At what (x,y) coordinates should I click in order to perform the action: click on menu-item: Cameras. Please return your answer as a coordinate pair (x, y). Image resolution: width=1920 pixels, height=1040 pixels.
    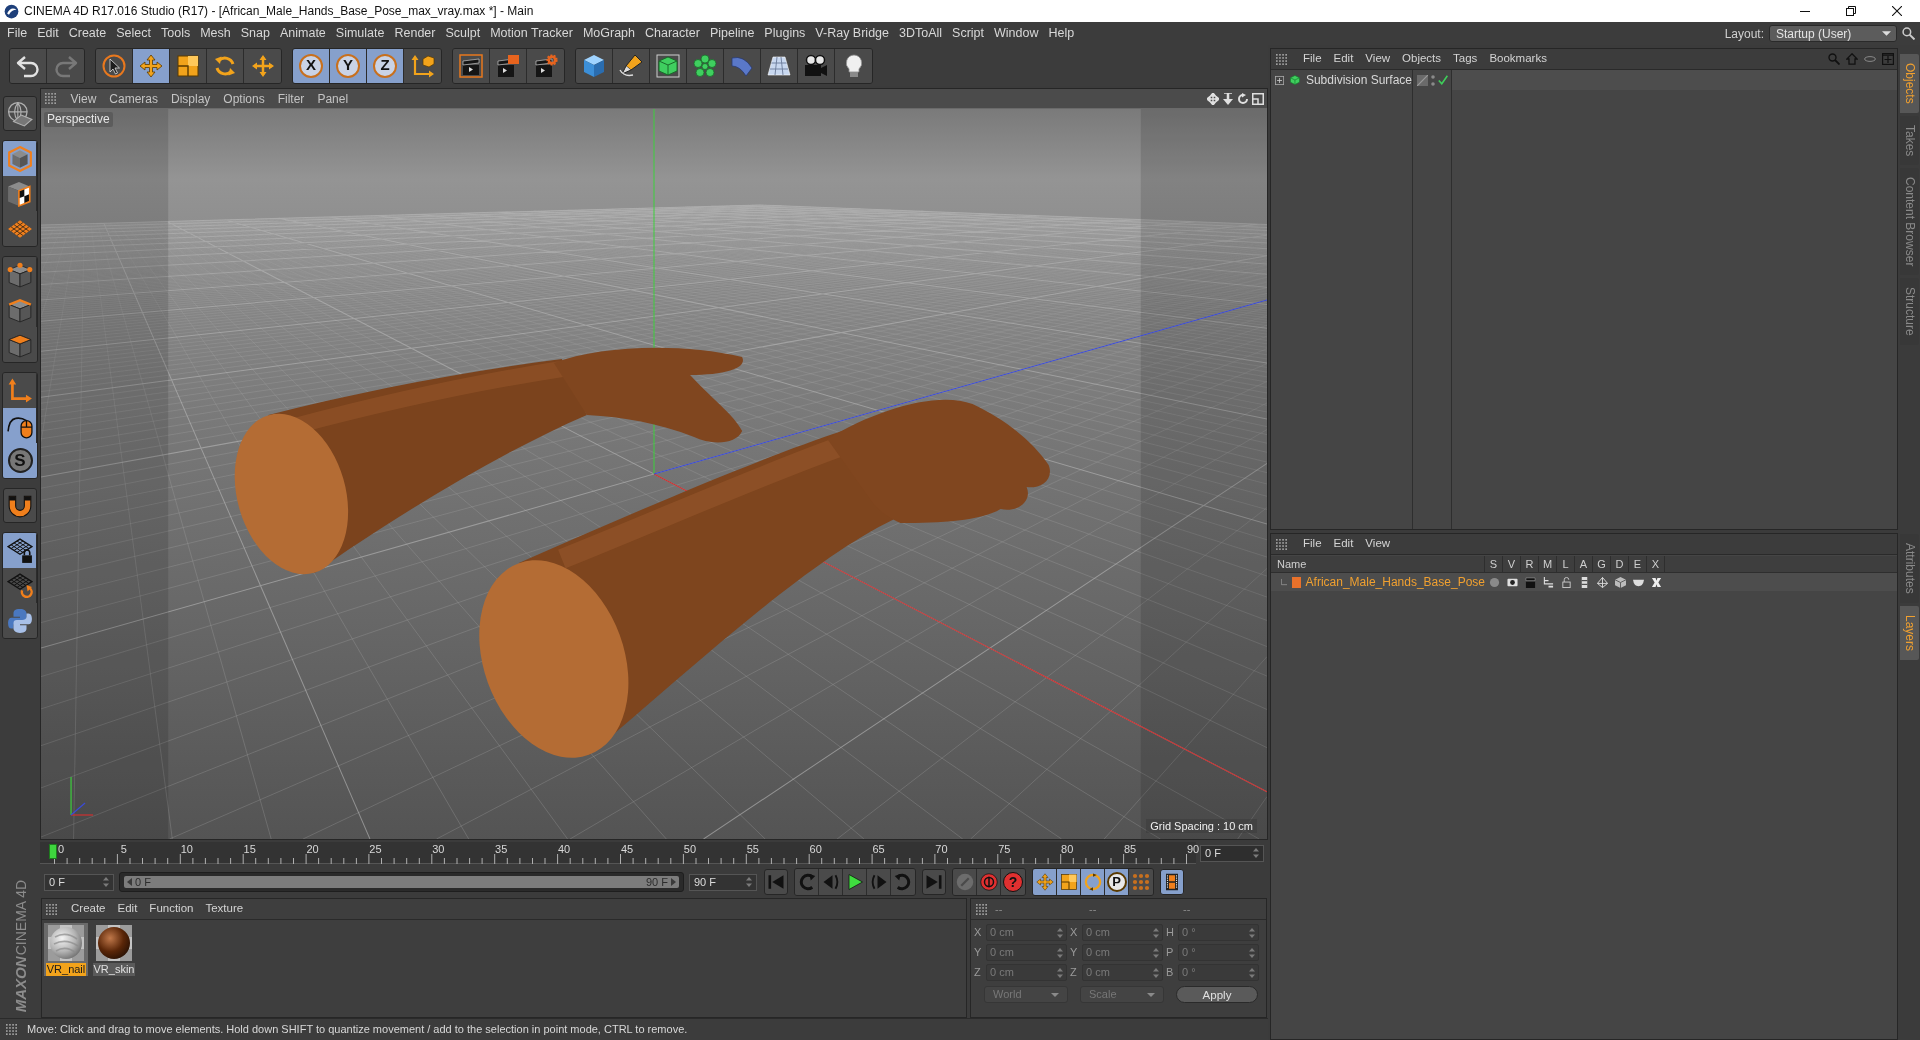
    Looking at the image, I should click on (133, 98).